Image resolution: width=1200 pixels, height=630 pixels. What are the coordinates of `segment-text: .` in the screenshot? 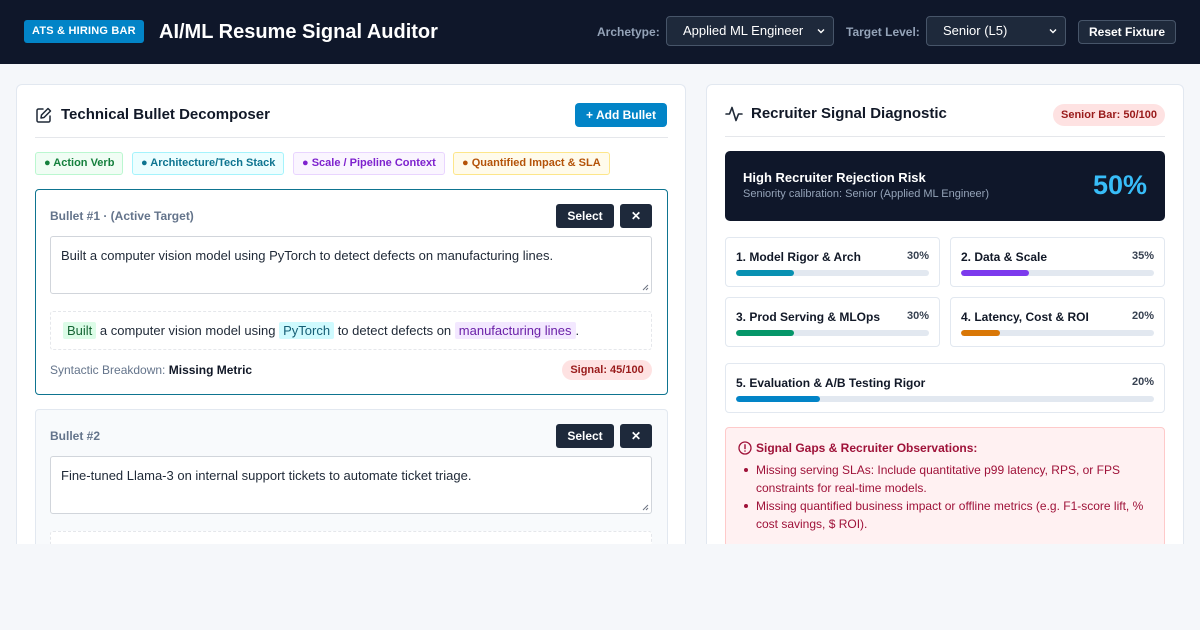 It's located at (577, 330).